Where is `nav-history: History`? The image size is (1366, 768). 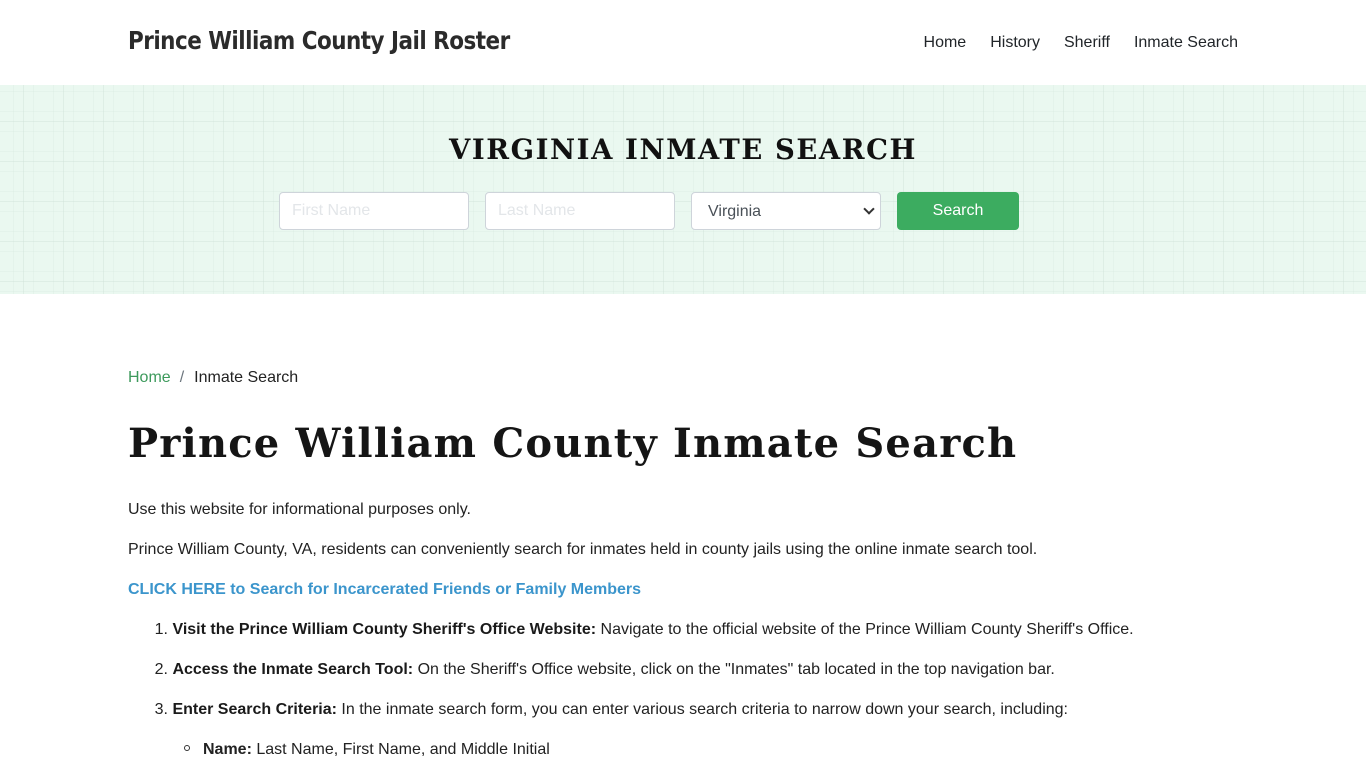
nav-history: History is located at coordinates (1015, 43).